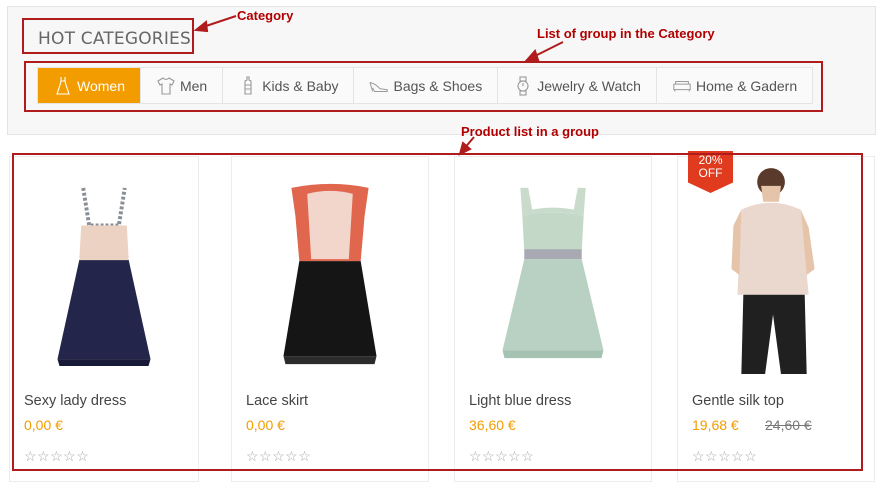  Describe the element at coordinates (746, 85) in the screenshot. I see `tab-label: Home & Gadern` at that location.